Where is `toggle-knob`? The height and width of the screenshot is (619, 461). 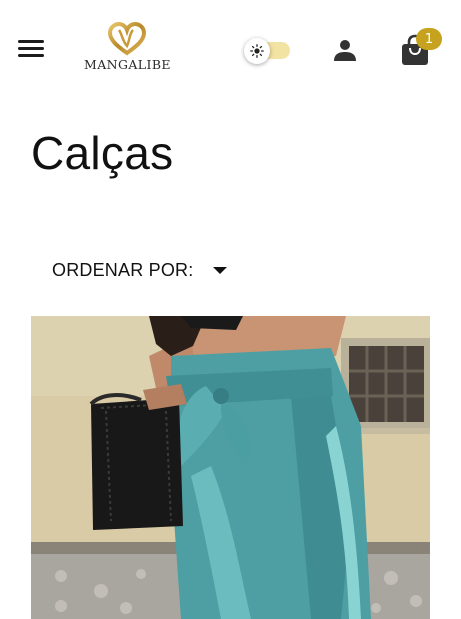 toggle-knob is located at coordinates (257, 51).